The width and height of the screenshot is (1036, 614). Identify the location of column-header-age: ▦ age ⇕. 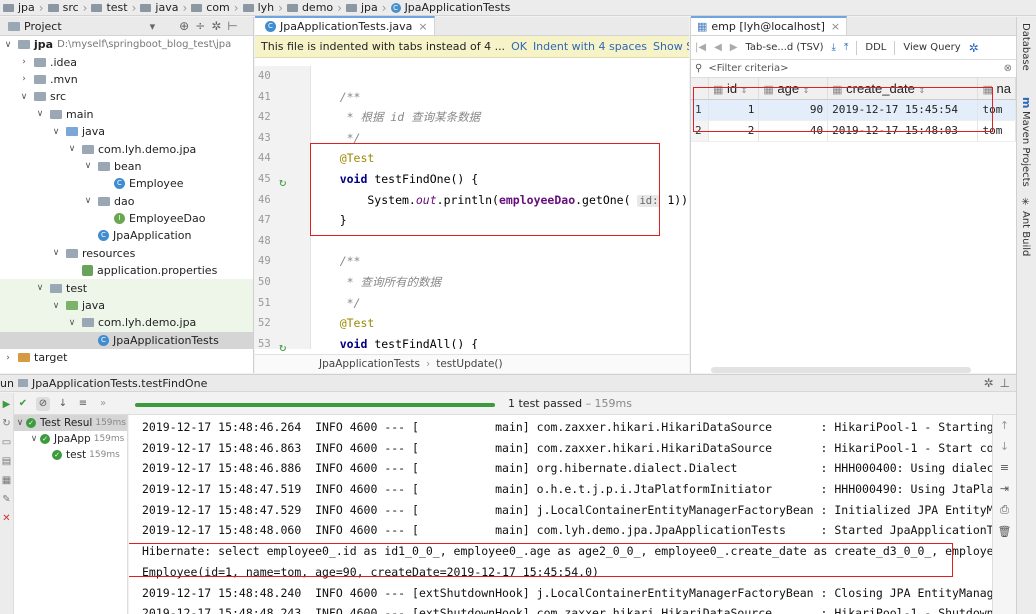
(793, 89).